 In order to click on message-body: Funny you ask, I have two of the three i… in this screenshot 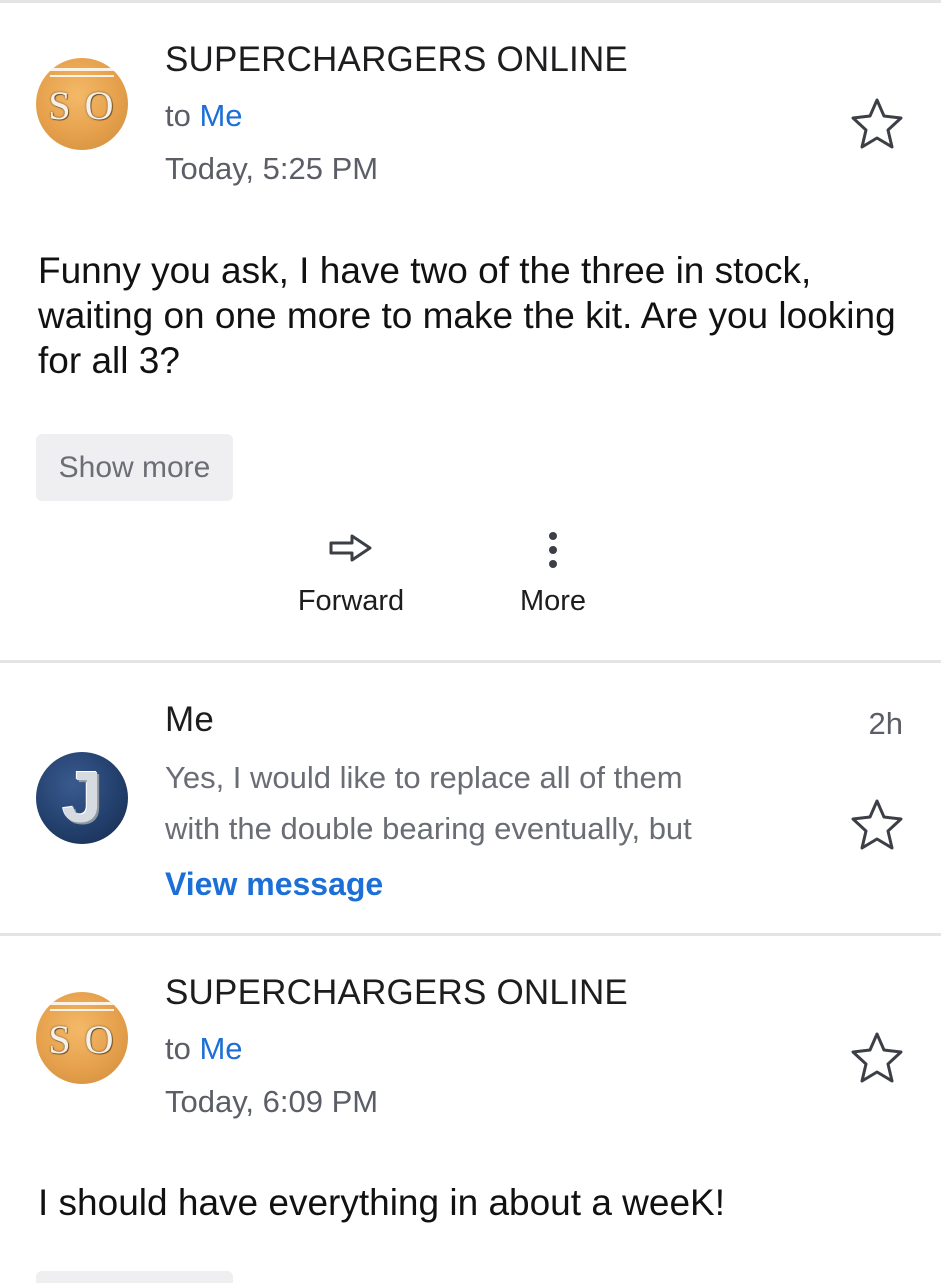, I will do `click(467, 315)`.